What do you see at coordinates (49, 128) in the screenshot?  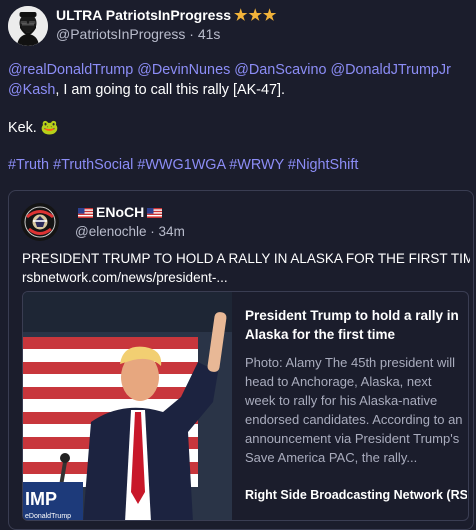 I see `frog-emoji-icon: 🐸` at bounding box center [49, 128].